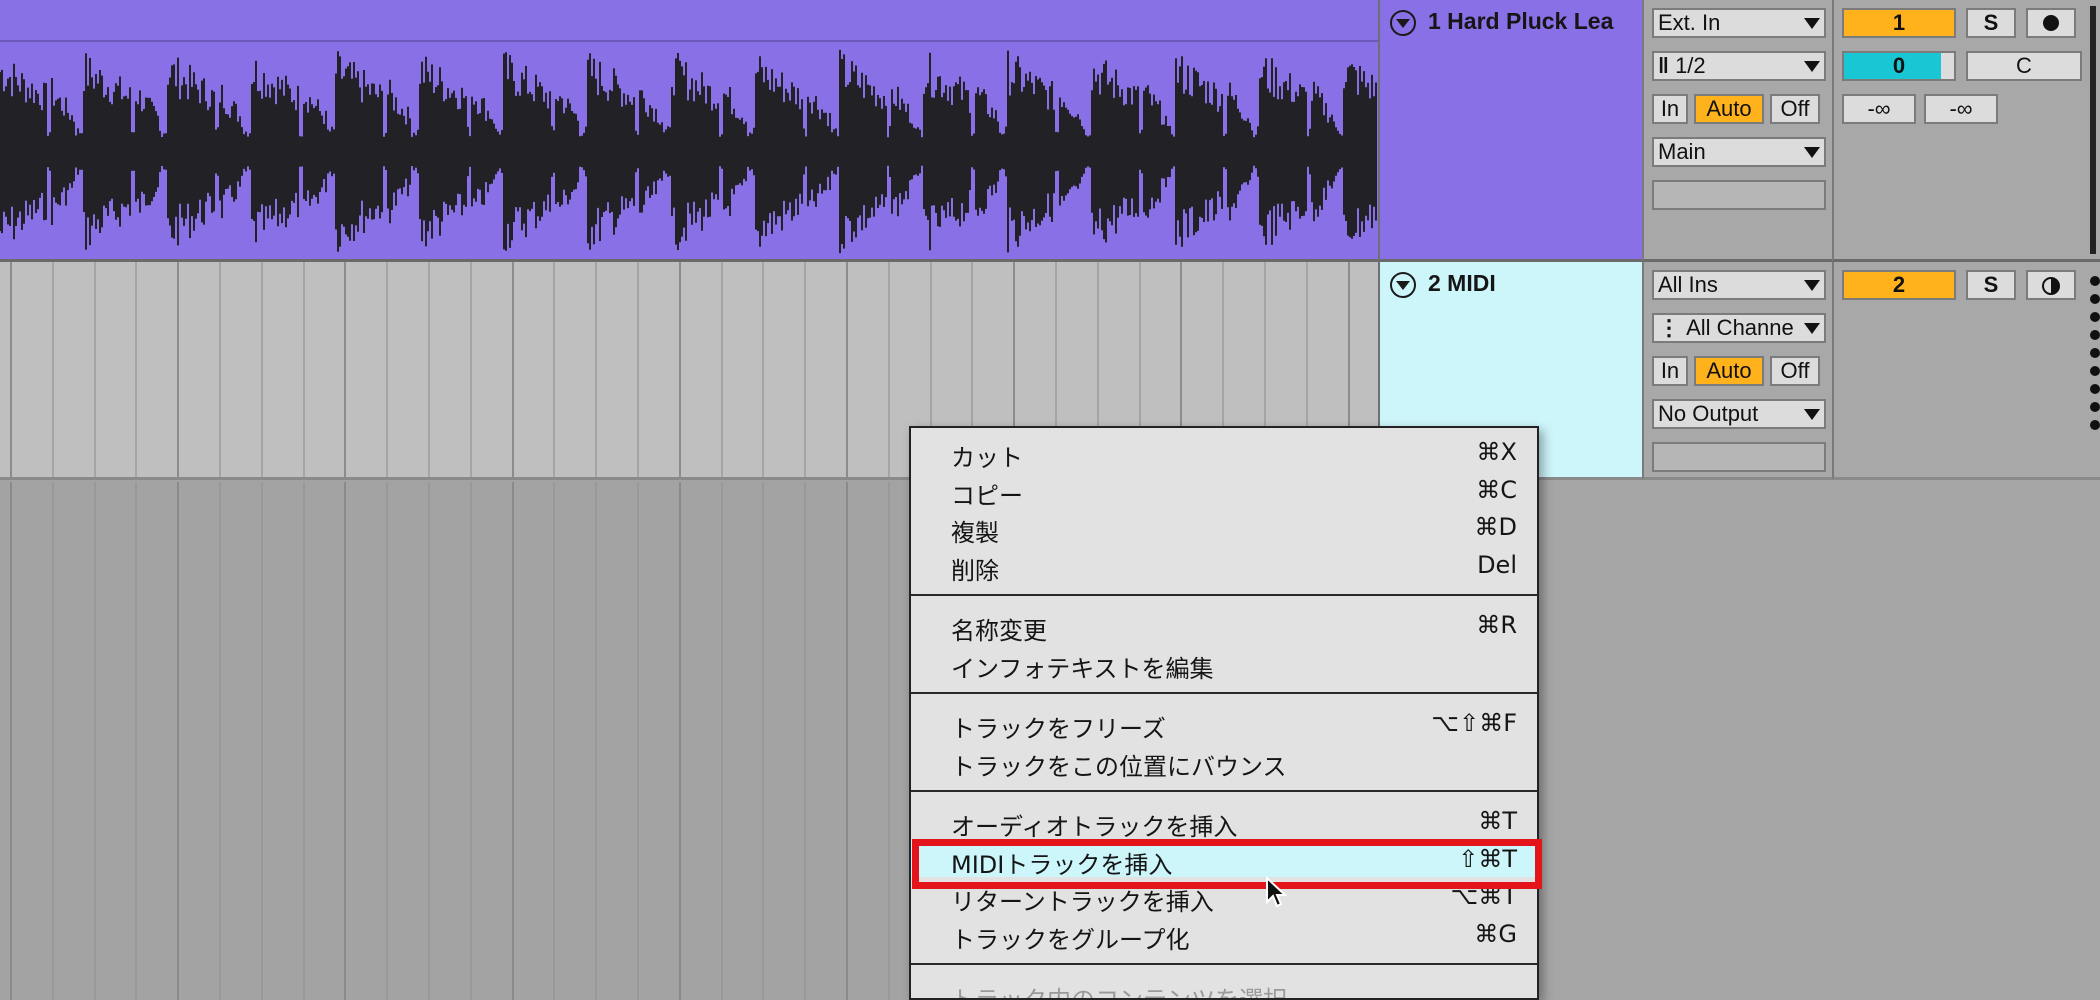  What do you see at coordinates (1739, 23) in the screenshot?
I see `input-type-select: Ext. In` at bounding box center [1739, 23].